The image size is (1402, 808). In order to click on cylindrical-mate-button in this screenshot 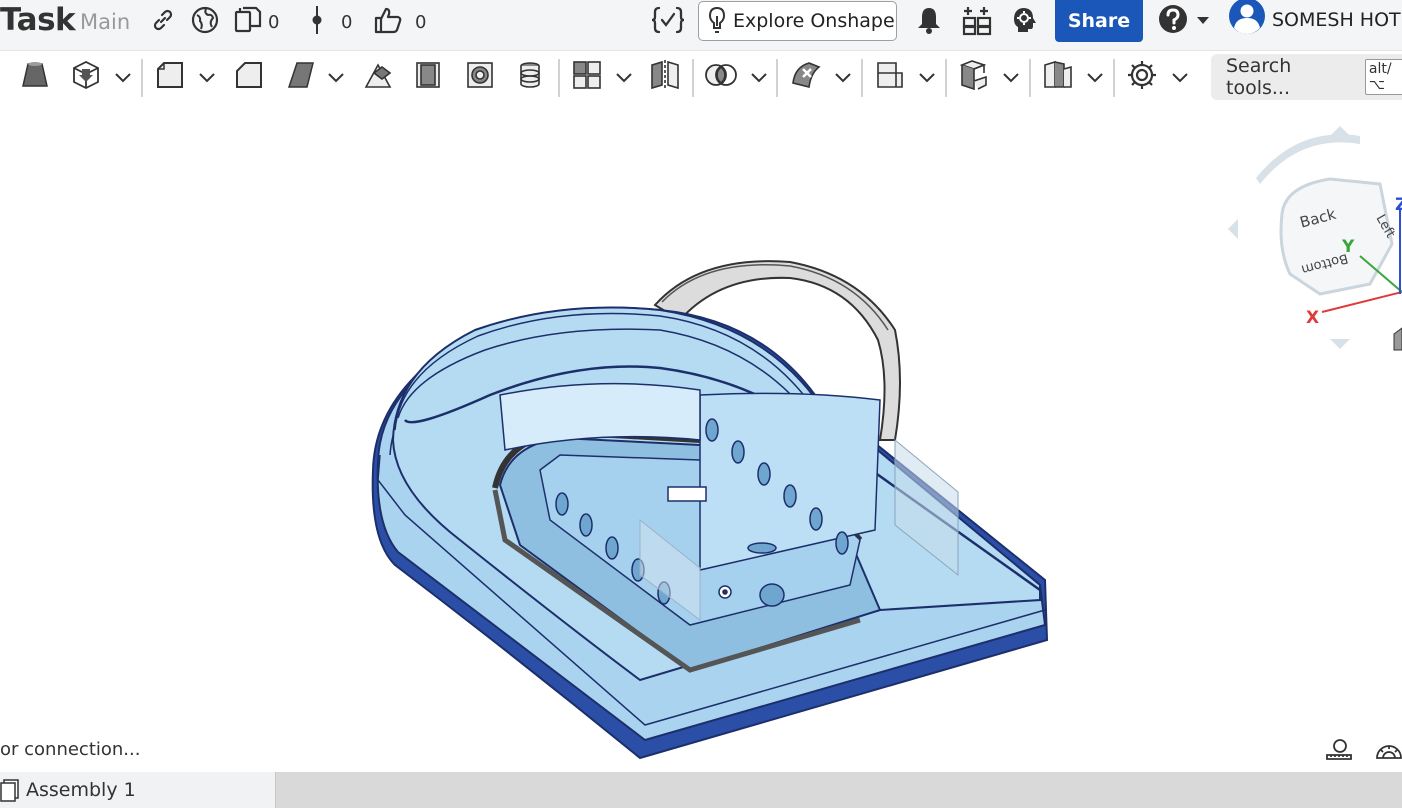, I will do `click(378, 77)`.